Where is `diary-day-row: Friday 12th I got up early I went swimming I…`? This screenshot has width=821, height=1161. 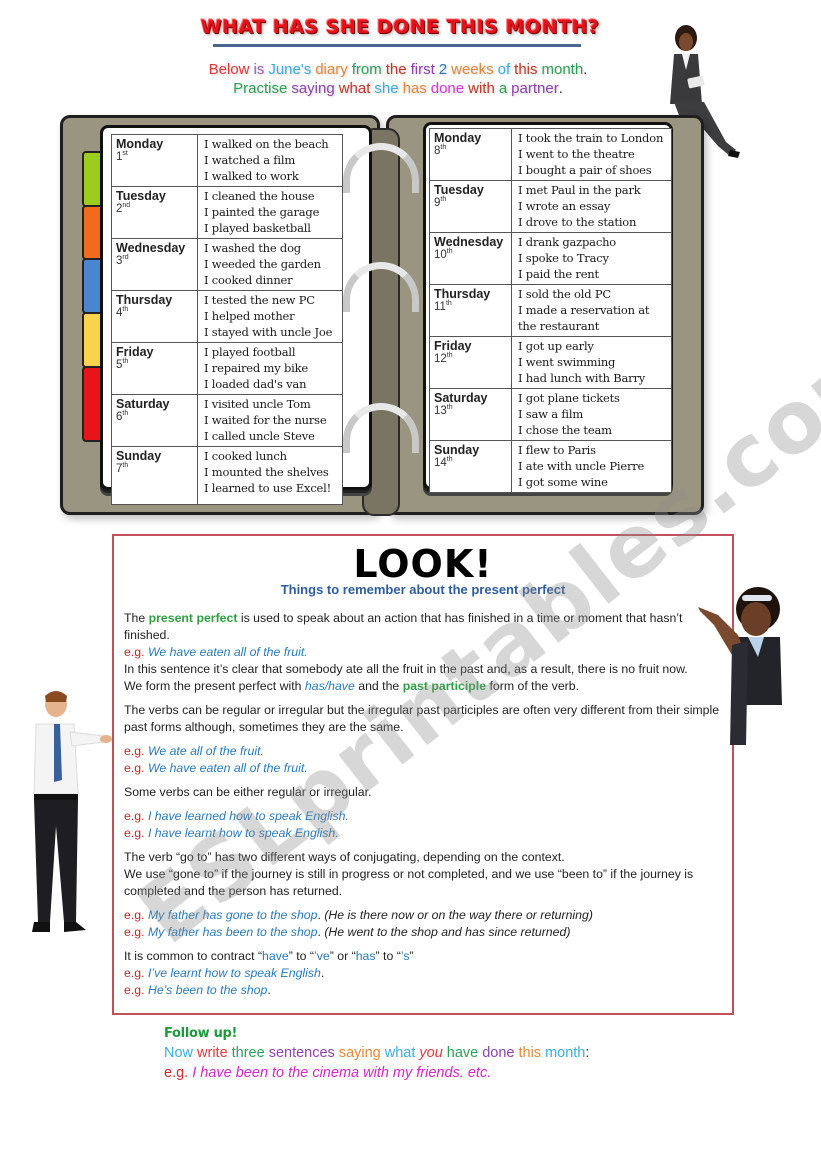 diary-day-row: Friday 12th I got up early I went swimming I… is located at coordinates (550, 362).